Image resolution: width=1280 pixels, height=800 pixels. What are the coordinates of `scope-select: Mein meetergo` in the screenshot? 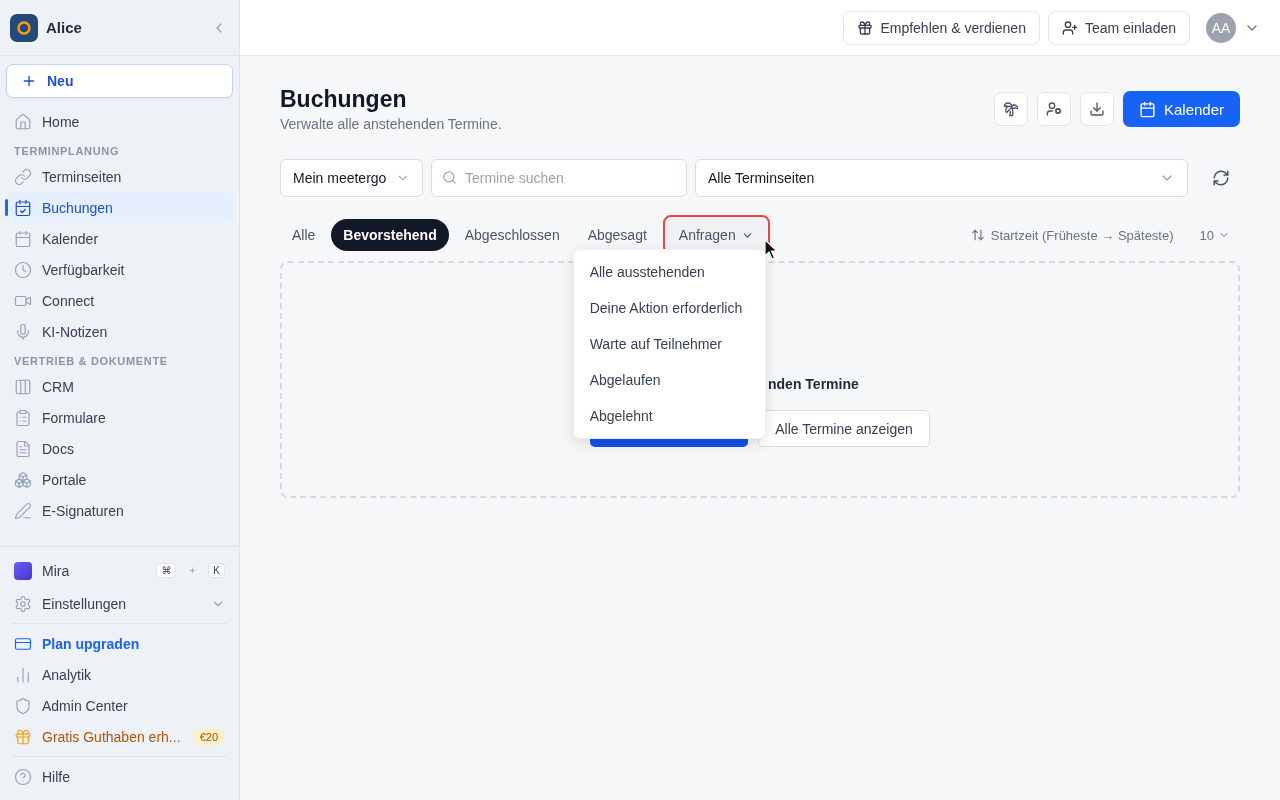 It's located at (351, 178).